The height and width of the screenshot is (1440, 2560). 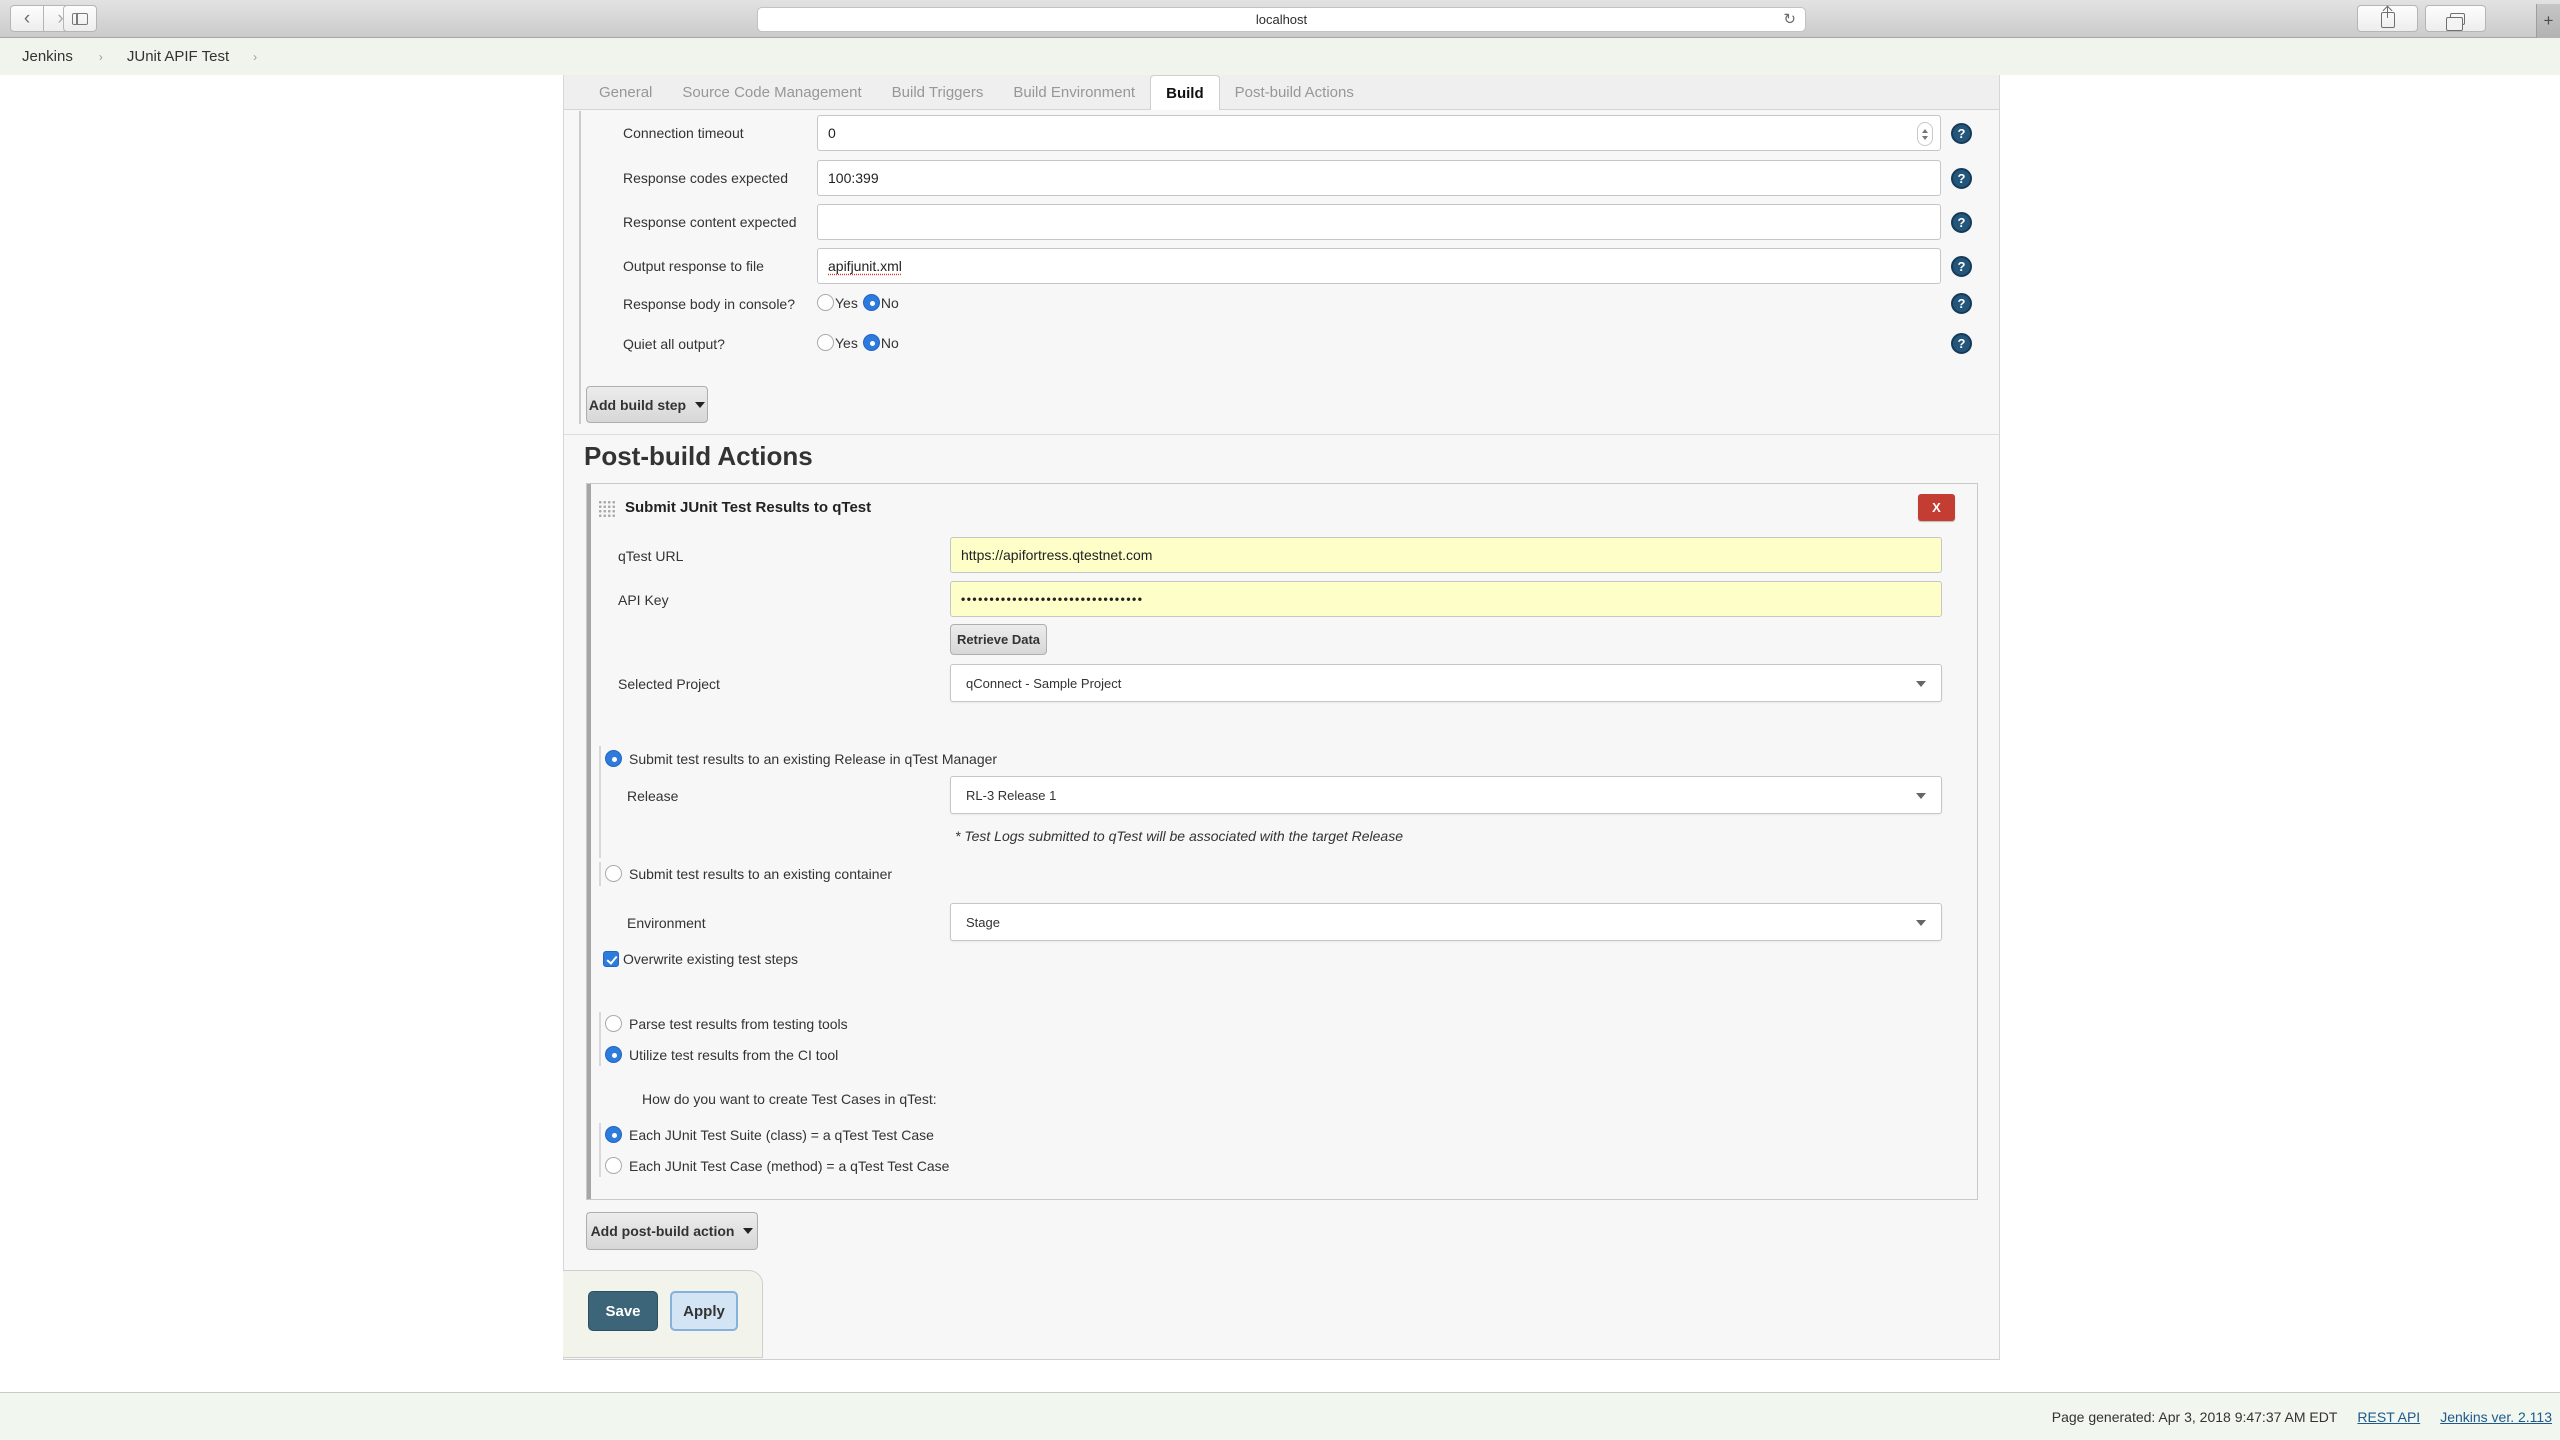 What do you see at coordinates (613, 1054) in the screenshot?
I see `utilize-option-radio` at bounding box center [613, 1054].